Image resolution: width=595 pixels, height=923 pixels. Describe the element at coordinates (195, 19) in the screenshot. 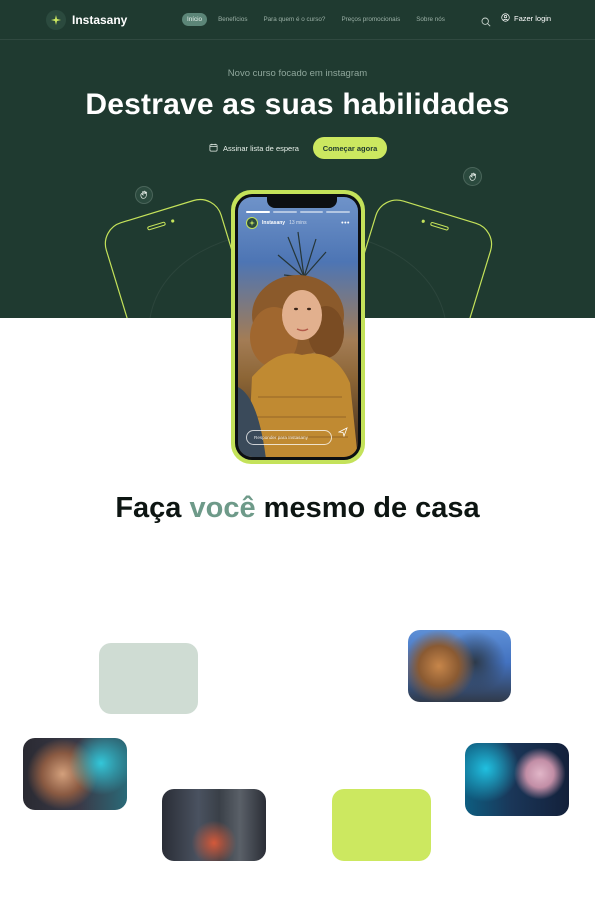

I see `nav-link-inicio: Início` at that location.